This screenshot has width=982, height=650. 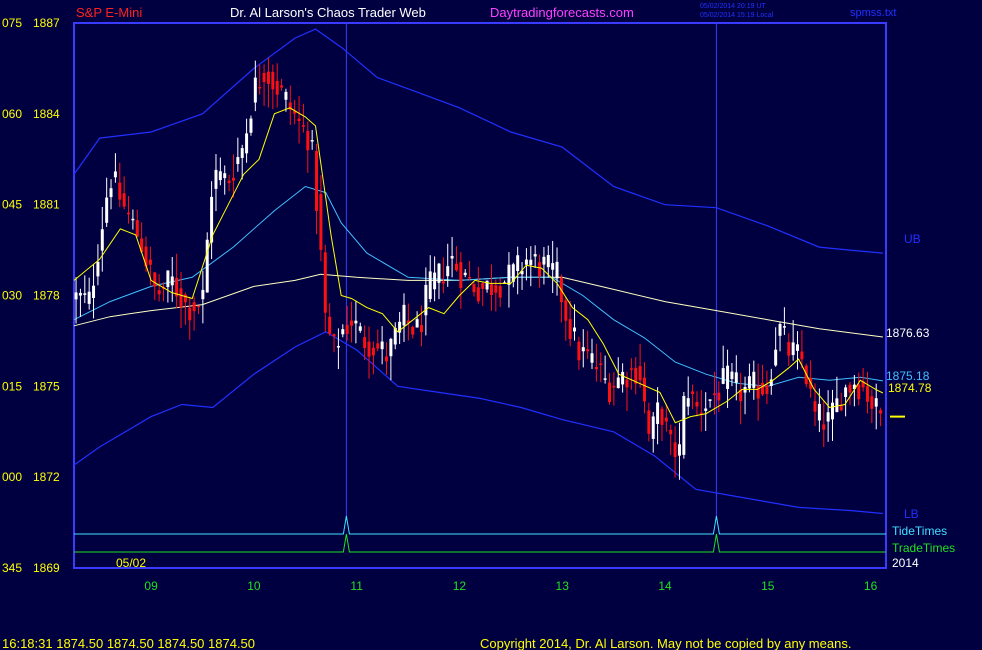 I want to click on y-tick-angle-label: 060, so click(x=12, y=114).